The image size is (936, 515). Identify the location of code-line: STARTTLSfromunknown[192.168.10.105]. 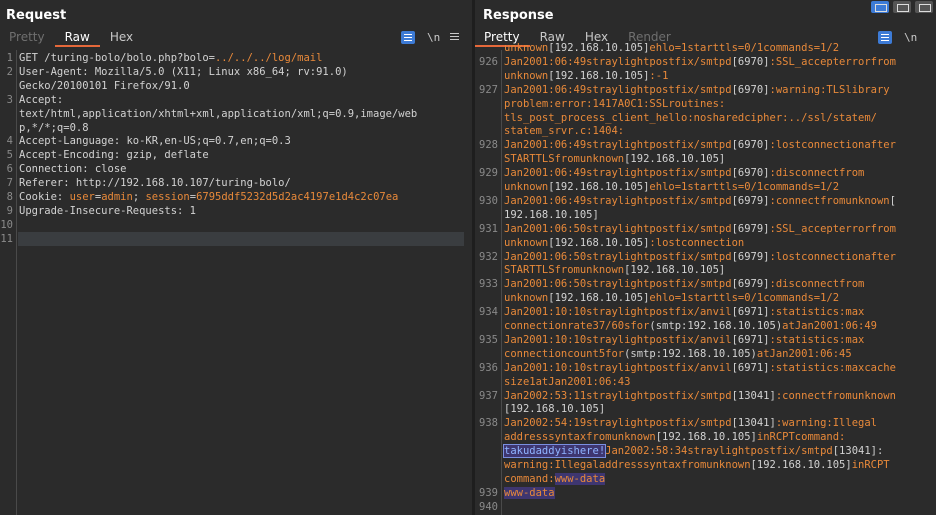
(614, 271).